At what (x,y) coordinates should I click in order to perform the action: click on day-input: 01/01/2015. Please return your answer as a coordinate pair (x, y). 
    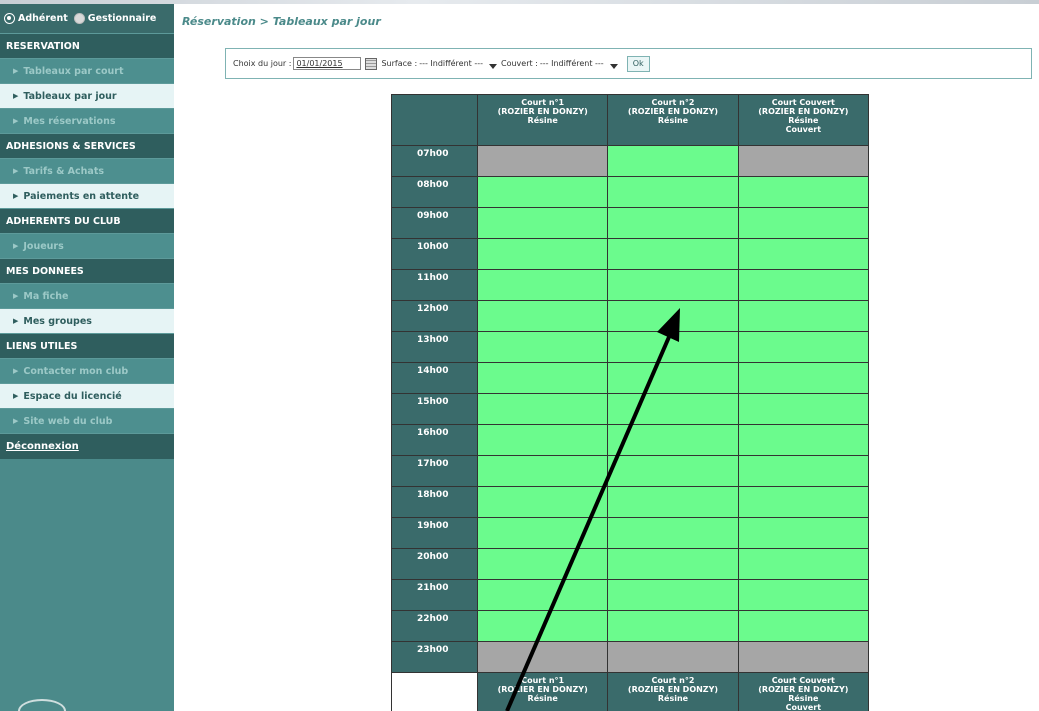
    Looking at the image, I should click on (327, 63).